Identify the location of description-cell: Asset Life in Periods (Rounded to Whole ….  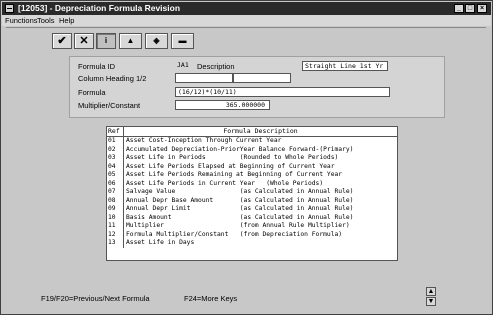
(232, 157).